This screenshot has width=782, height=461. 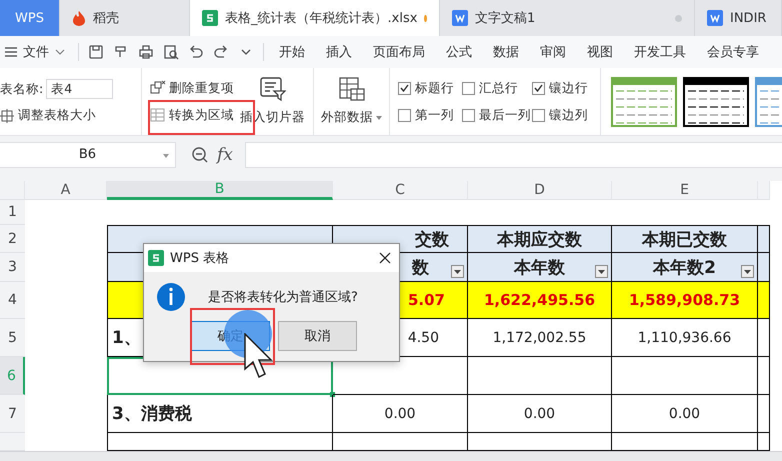 What do you see at coordinates (66, 115) in the screenshot?
I see `resize-table-button: 调整表格大小` at bounding box center [66, 115].